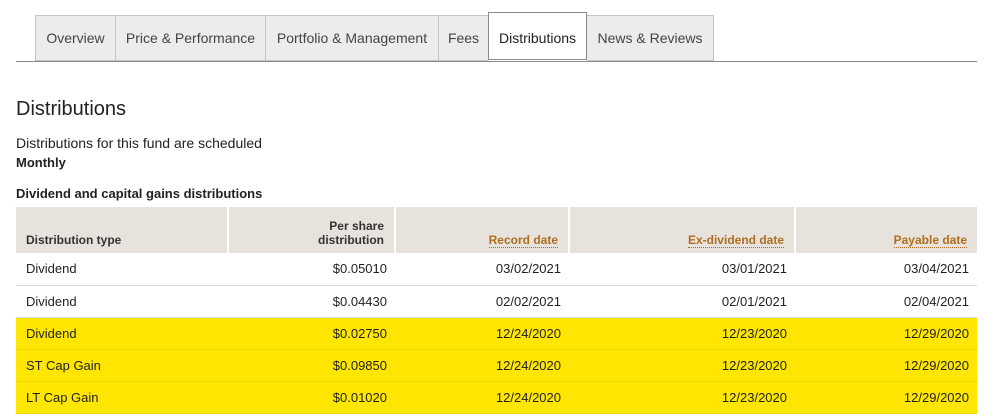 The image size is (990, 416). What do you see at coordinates (886, 269) in the screenshot?
I see `cell-payable-date: 03/04/2021` at bounding box center [886, 269].